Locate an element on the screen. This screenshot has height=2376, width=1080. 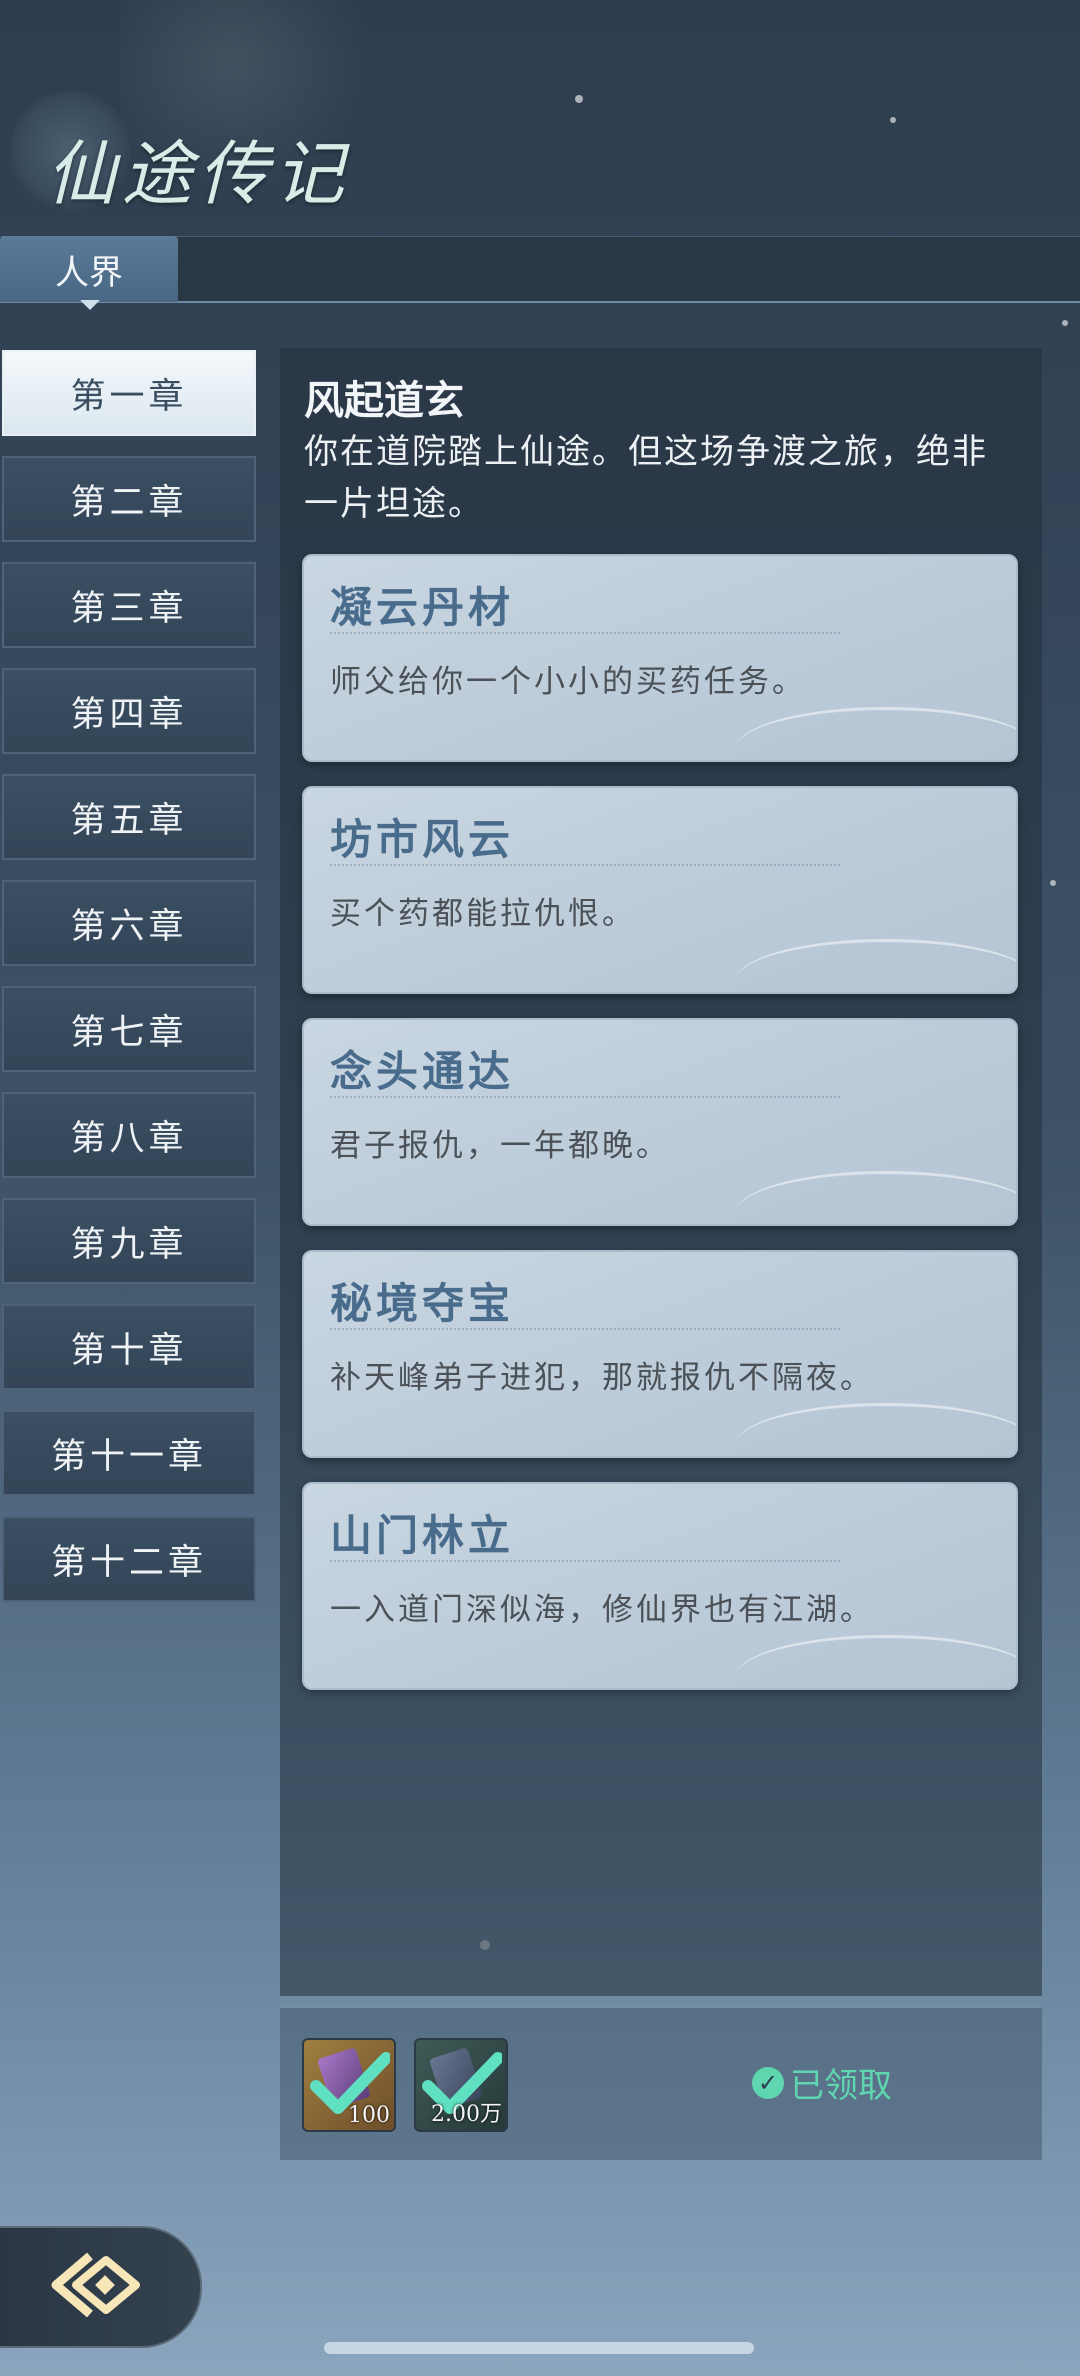
back-button is located at coordinates (101, 2287).